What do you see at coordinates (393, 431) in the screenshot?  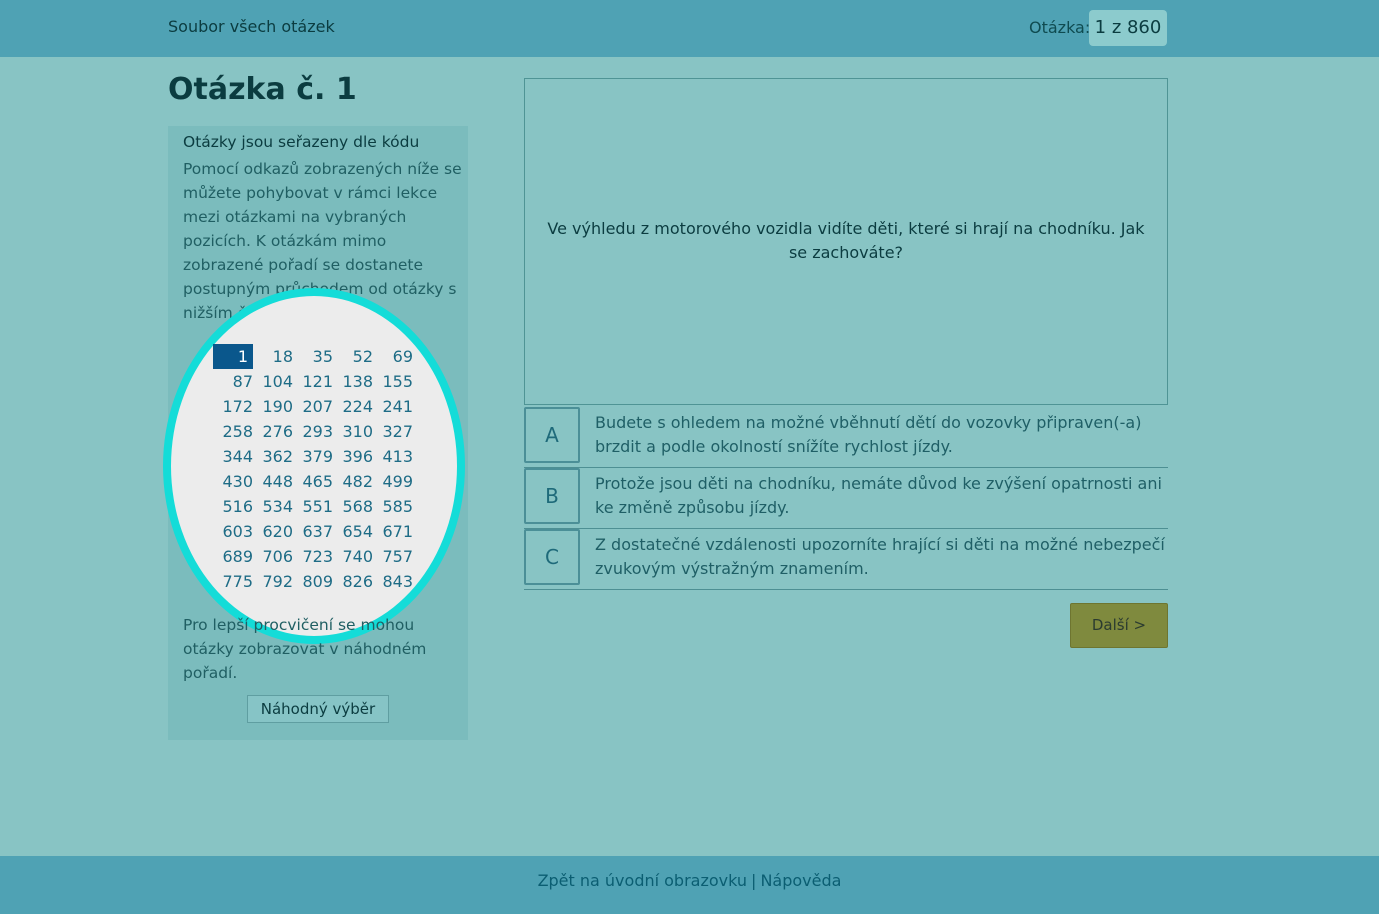 I see `question-number-link: 327` at bounding box center [393, 431].